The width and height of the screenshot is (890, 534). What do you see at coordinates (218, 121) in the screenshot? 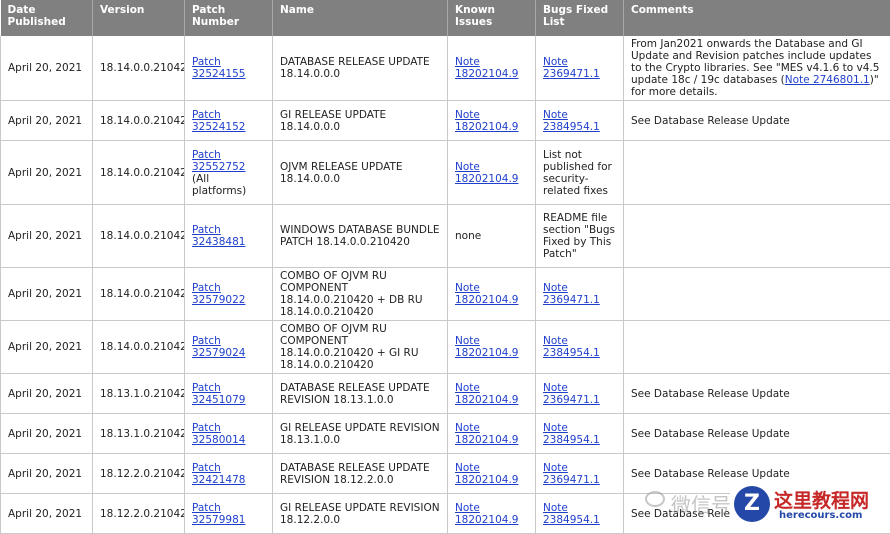
I see `patch-link: Patch 32524152` at bounding box center [218, 121].